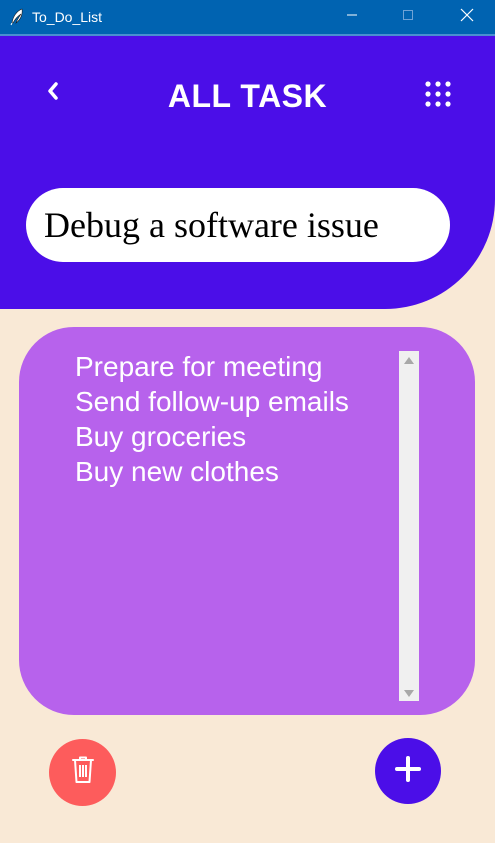 This screenshot has height=843, width=495. I want to click on task-input: Debug a software issue, so click(238, 225).